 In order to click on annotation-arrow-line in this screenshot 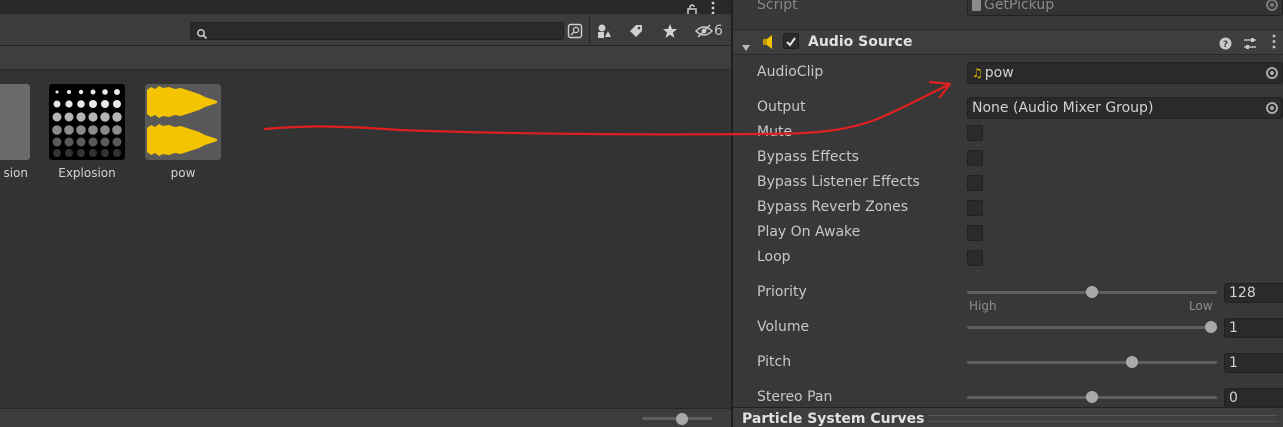, I will do `click(606, 109)`.